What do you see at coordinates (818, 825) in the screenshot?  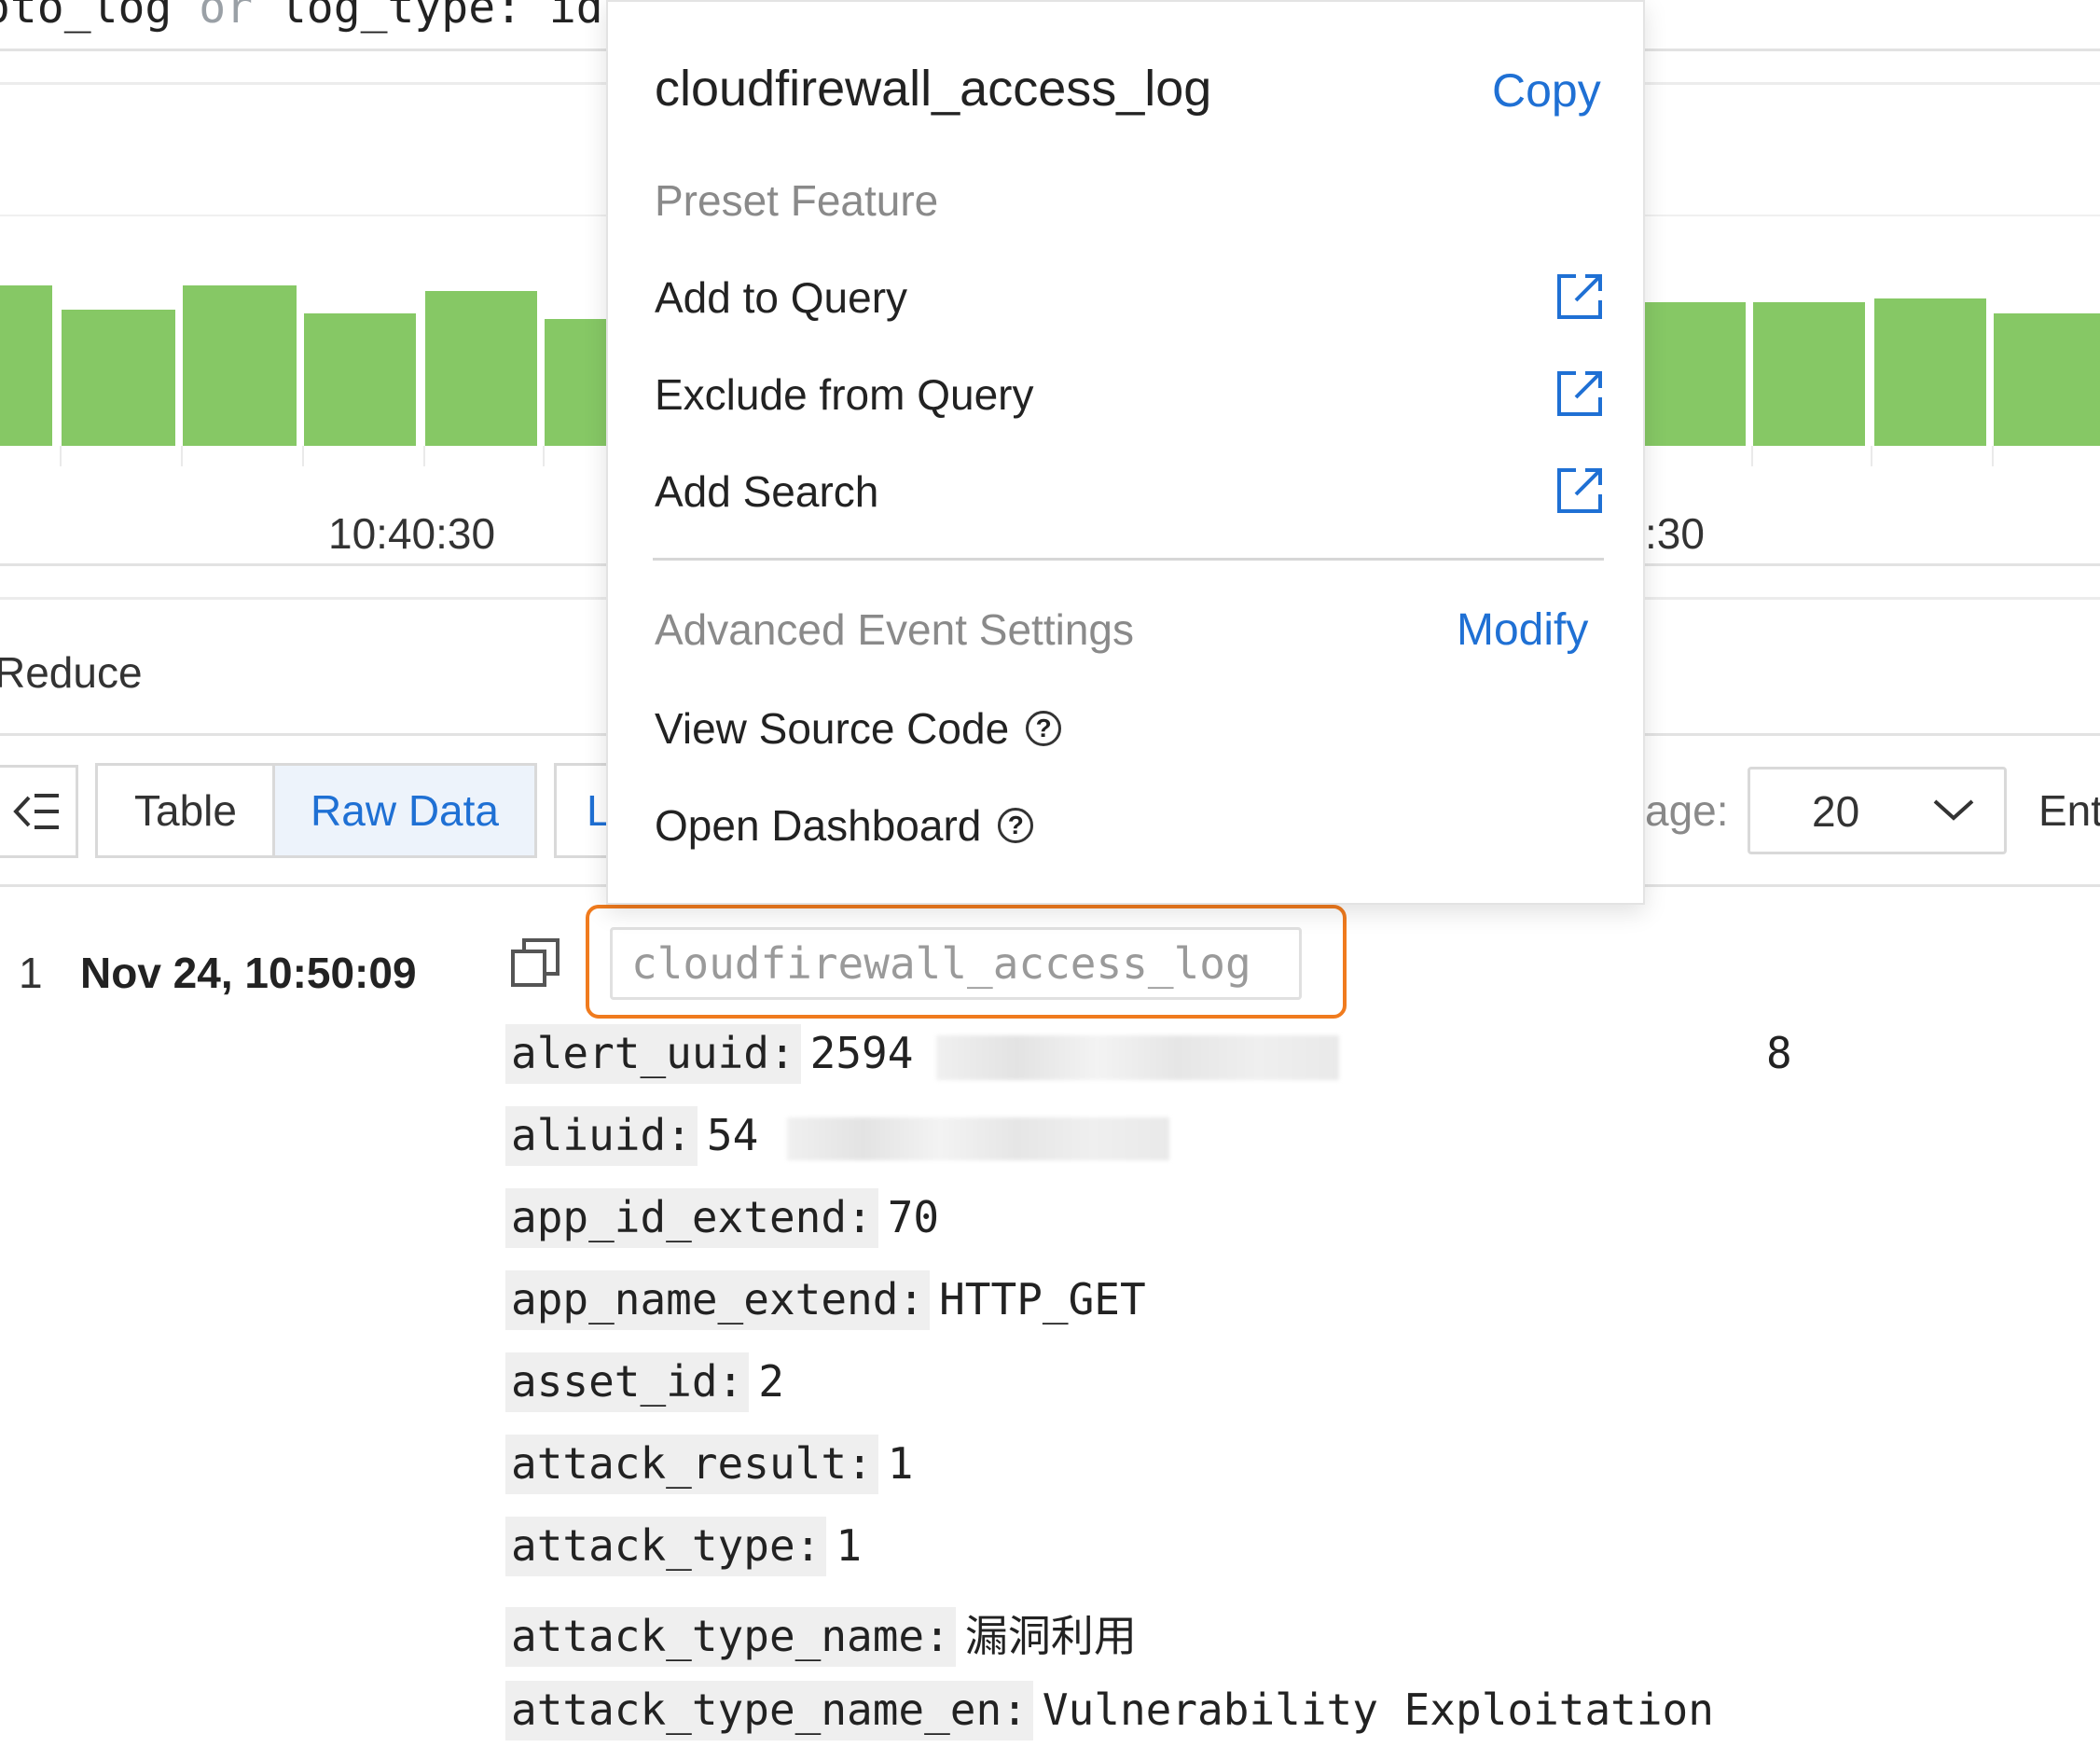 I see `open-dashboard-label: Open Dashboard` at bounding box center [818, 825].